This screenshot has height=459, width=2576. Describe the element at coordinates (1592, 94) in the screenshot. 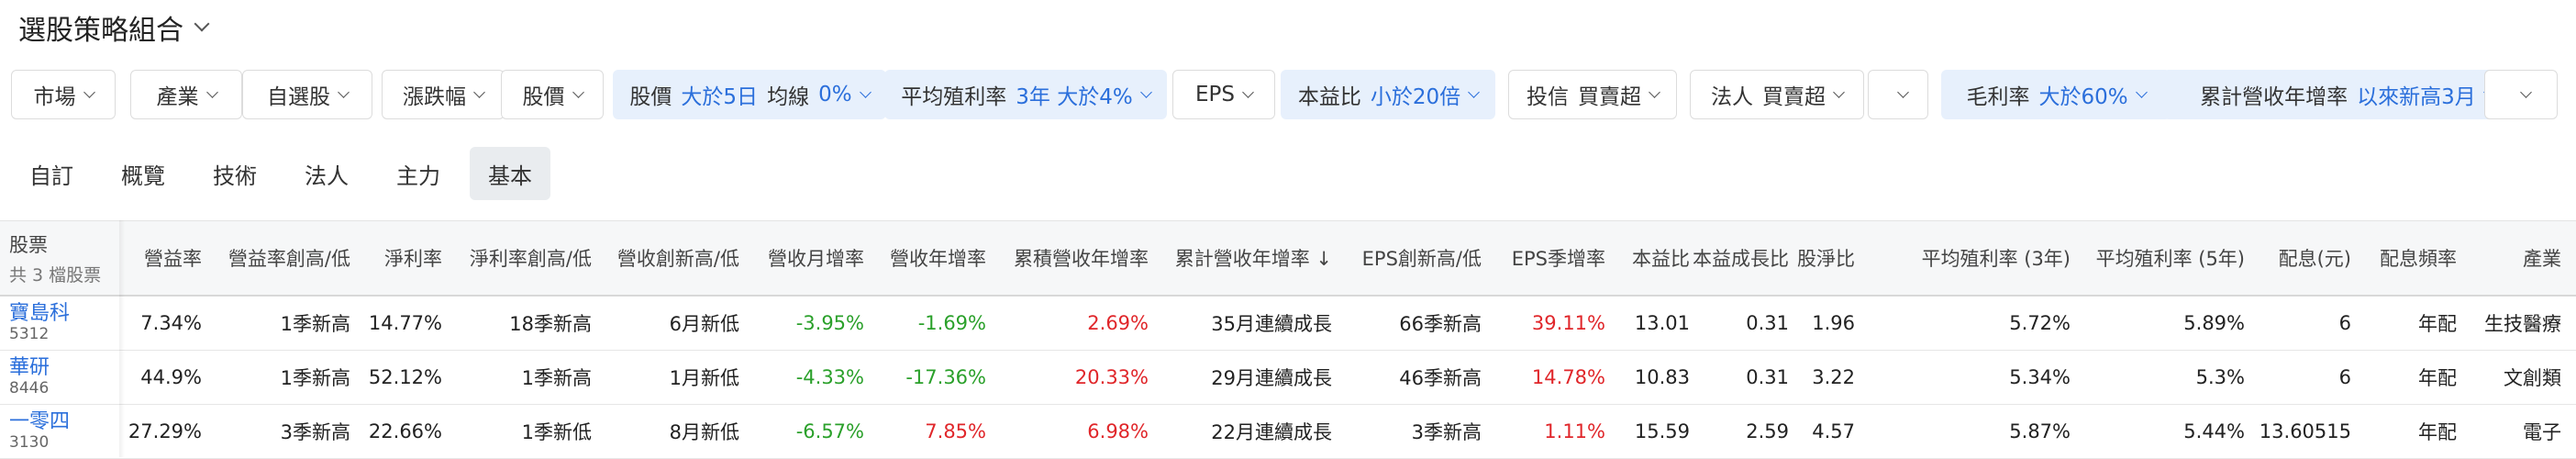

I see `filter-chip: 投信 買賣超` at that location.